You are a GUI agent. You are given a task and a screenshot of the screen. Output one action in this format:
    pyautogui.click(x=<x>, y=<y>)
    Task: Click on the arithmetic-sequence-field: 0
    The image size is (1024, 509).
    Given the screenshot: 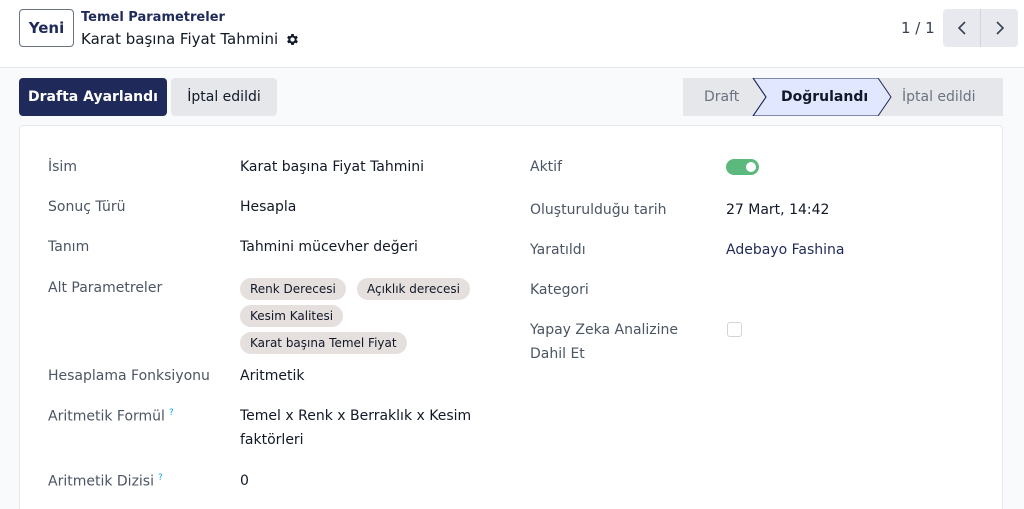 What is the action you would take?
    pyautogui.click(x=244, y=481)
    